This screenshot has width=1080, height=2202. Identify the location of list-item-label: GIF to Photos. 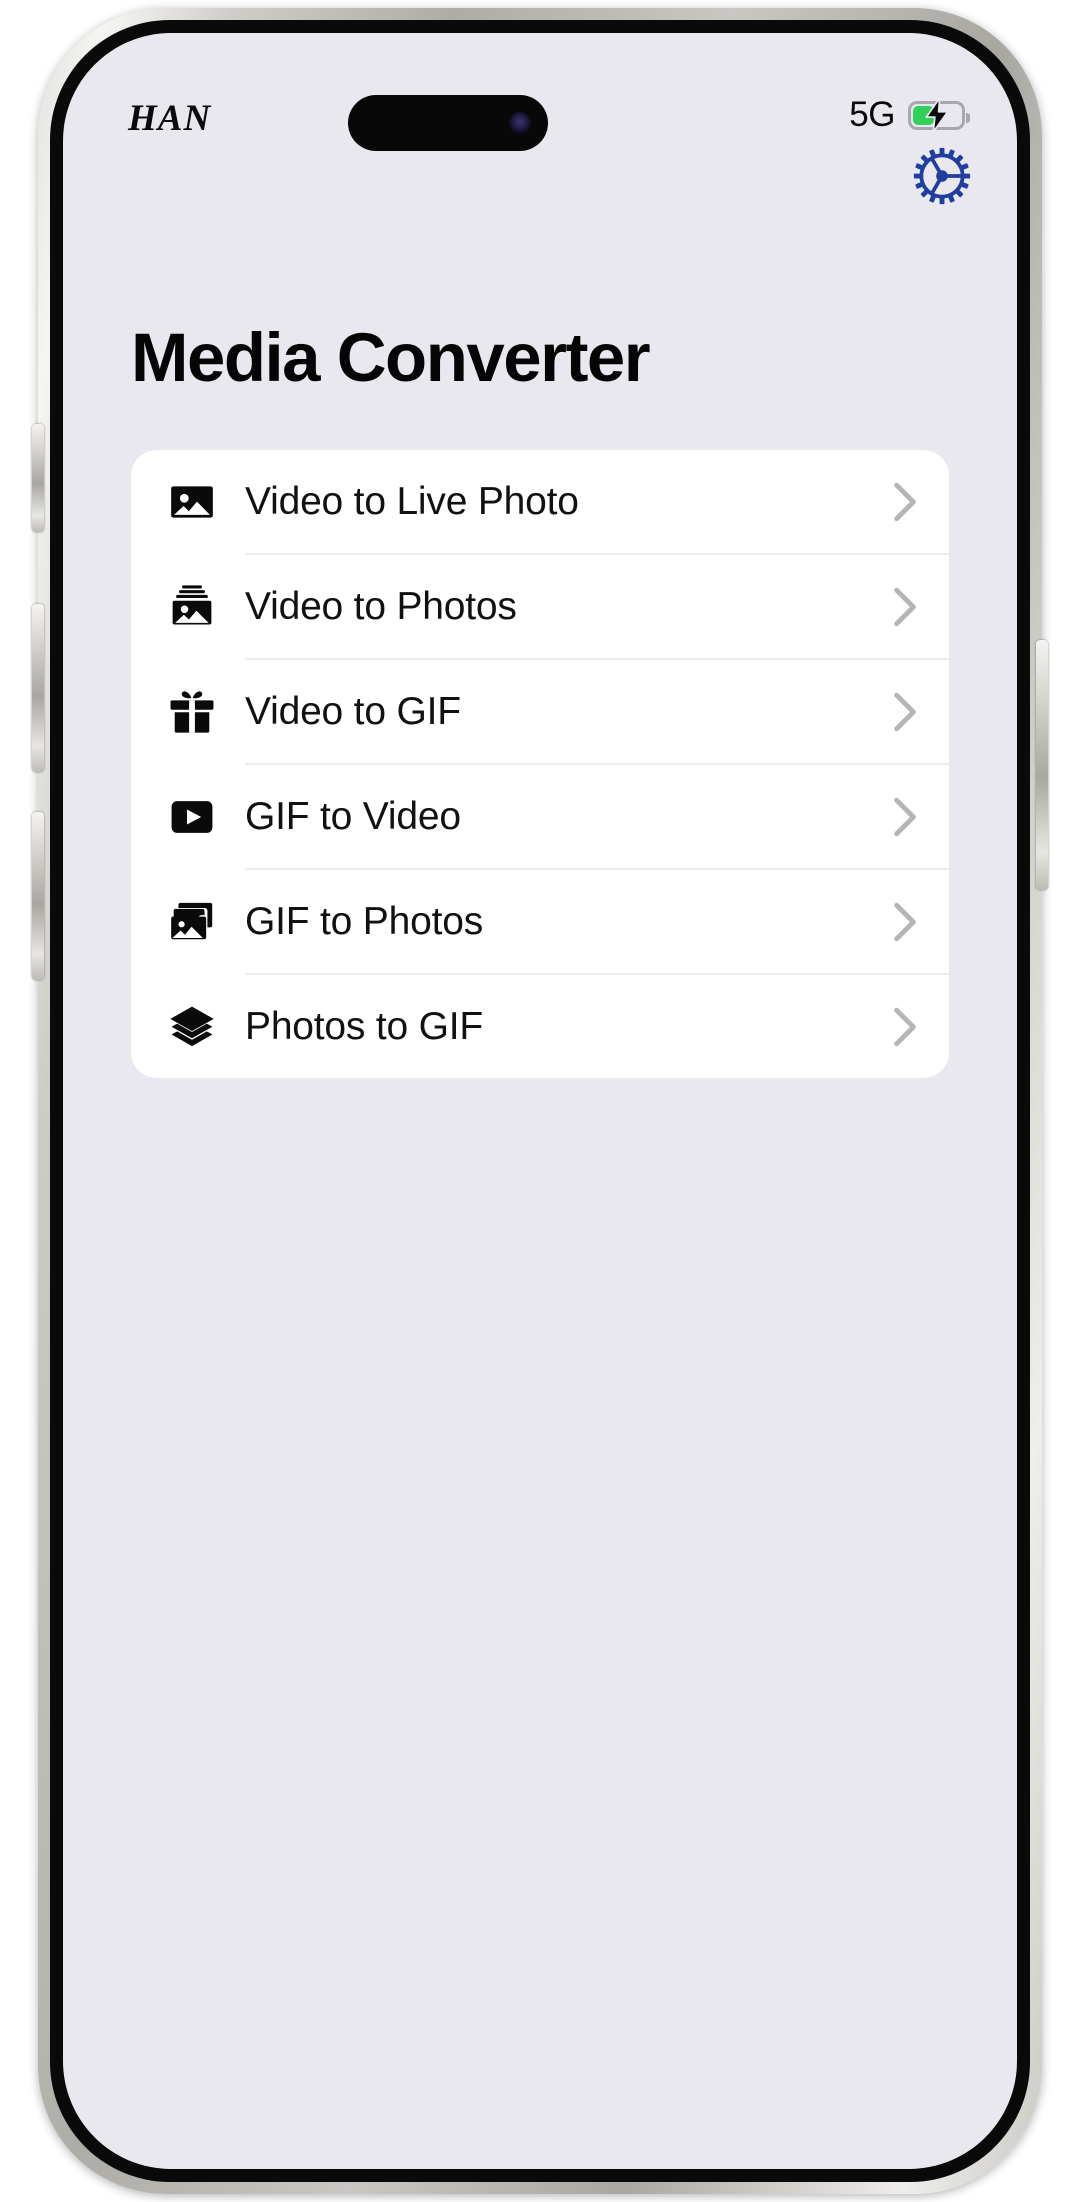
(364, 921).